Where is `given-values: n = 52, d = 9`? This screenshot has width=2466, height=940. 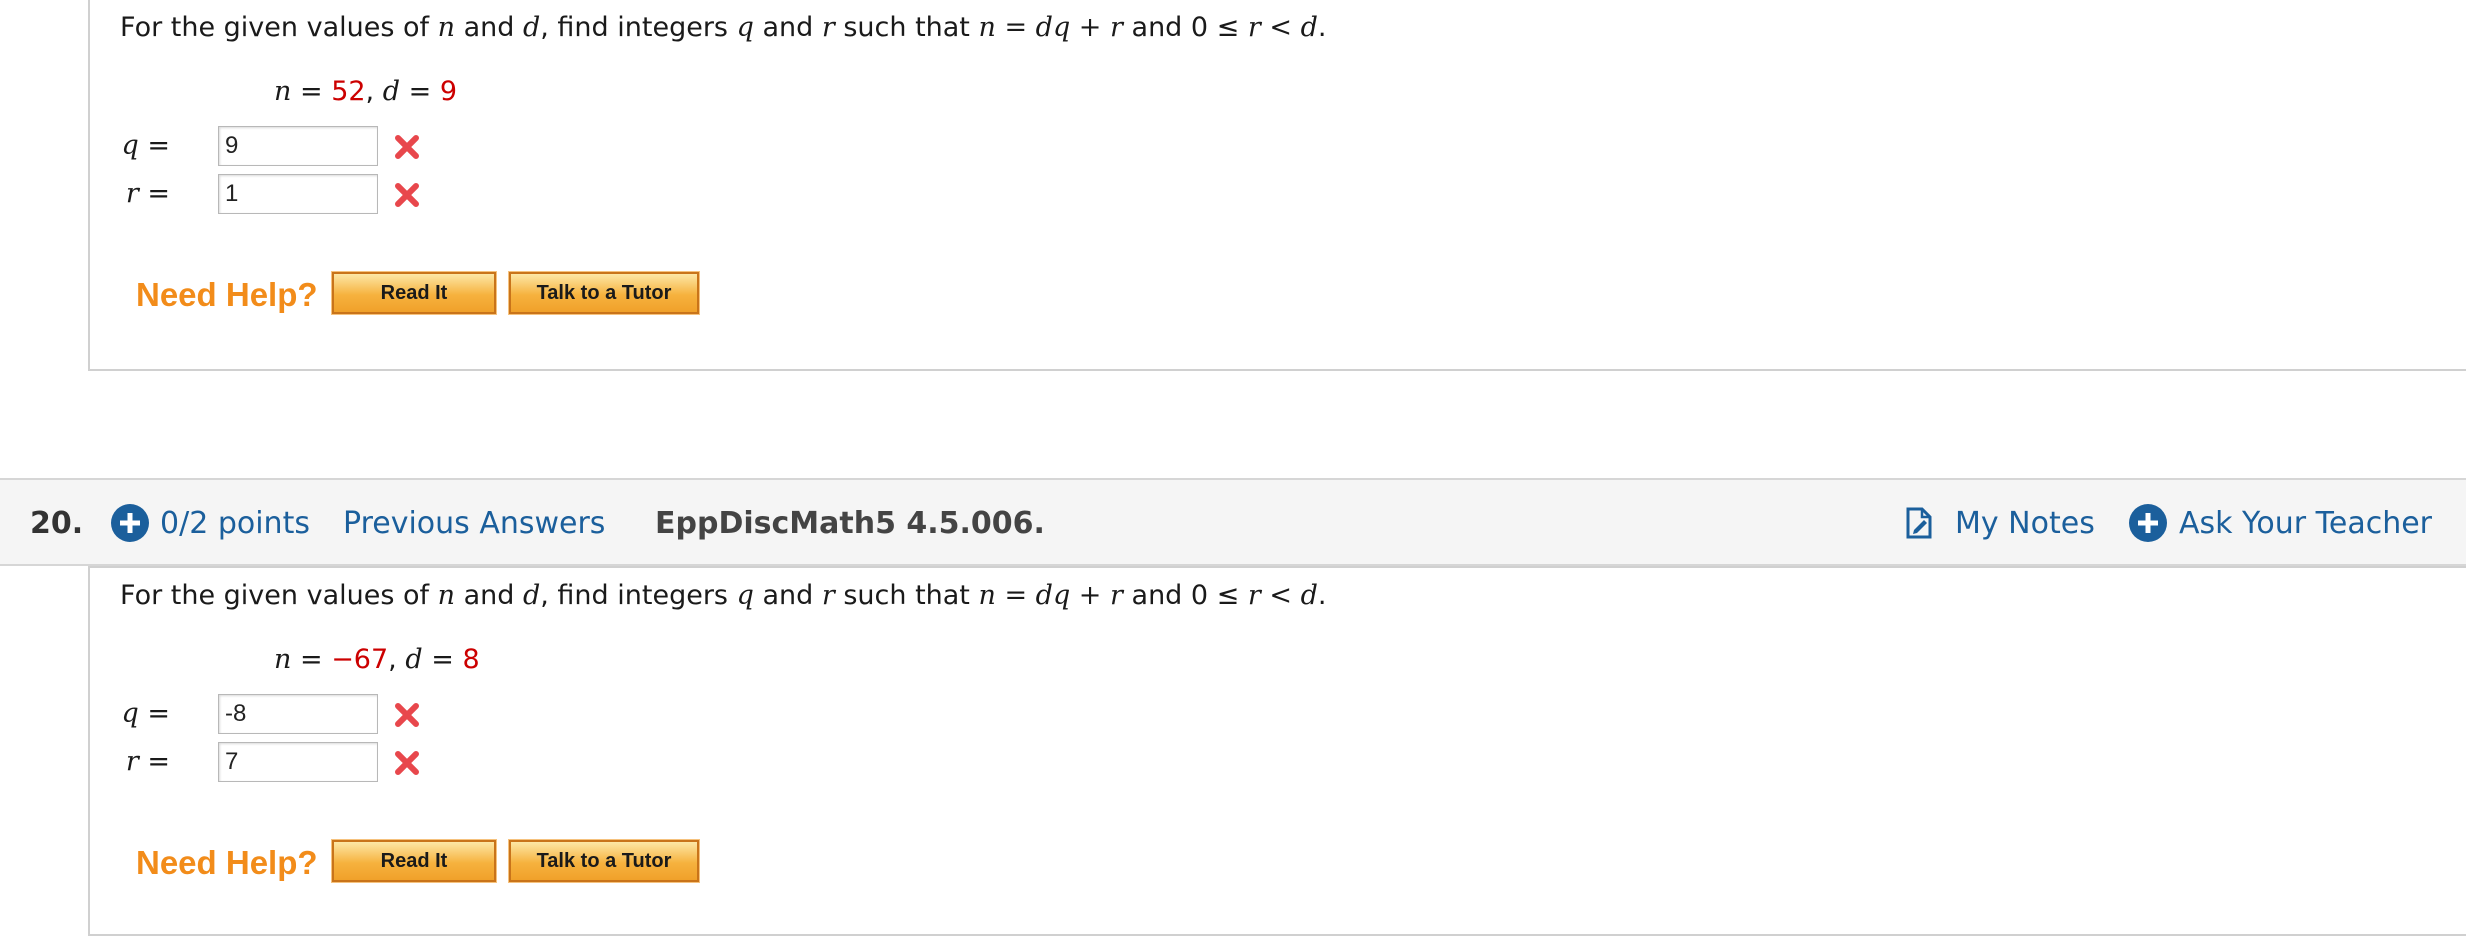 given-values: n = 52, d = 9 is located at coordinates (365, 91).